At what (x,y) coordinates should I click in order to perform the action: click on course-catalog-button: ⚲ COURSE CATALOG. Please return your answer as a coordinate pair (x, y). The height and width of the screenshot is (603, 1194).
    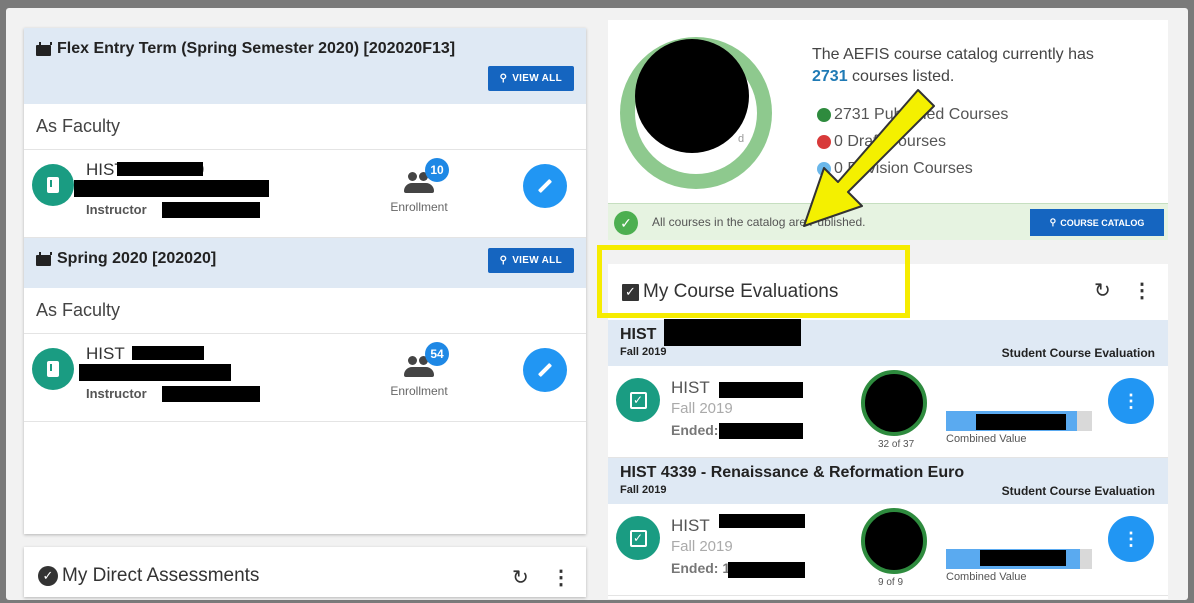
    Looking at the image, I should click on (1097, 222).